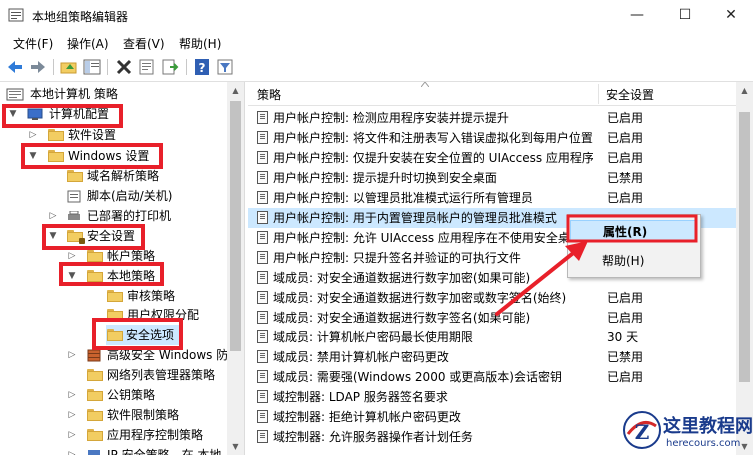  I want to click on menu-help: 帮助(H), so click(200, 43).